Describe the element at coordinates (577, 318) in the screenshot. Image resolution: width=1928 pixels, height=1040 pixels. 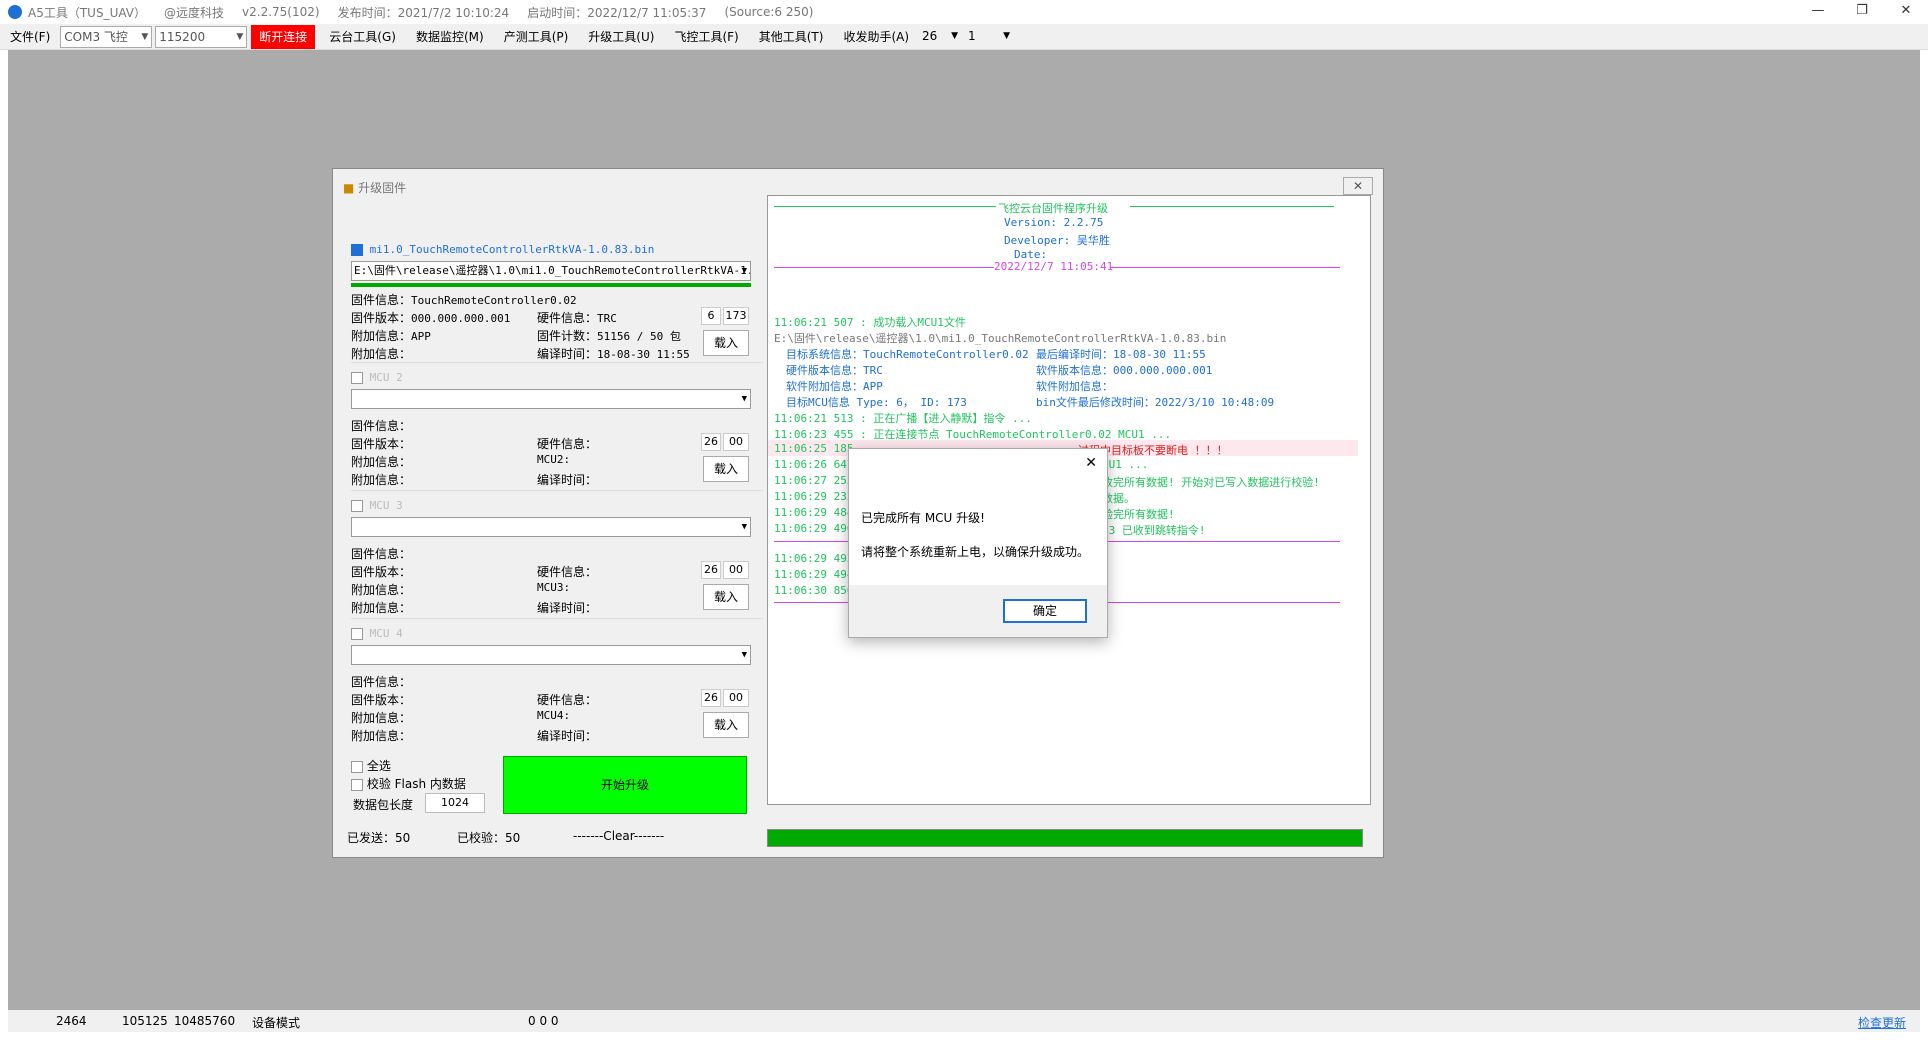
I see `mcu1-hw: 硬件信息：TRC` at that location.